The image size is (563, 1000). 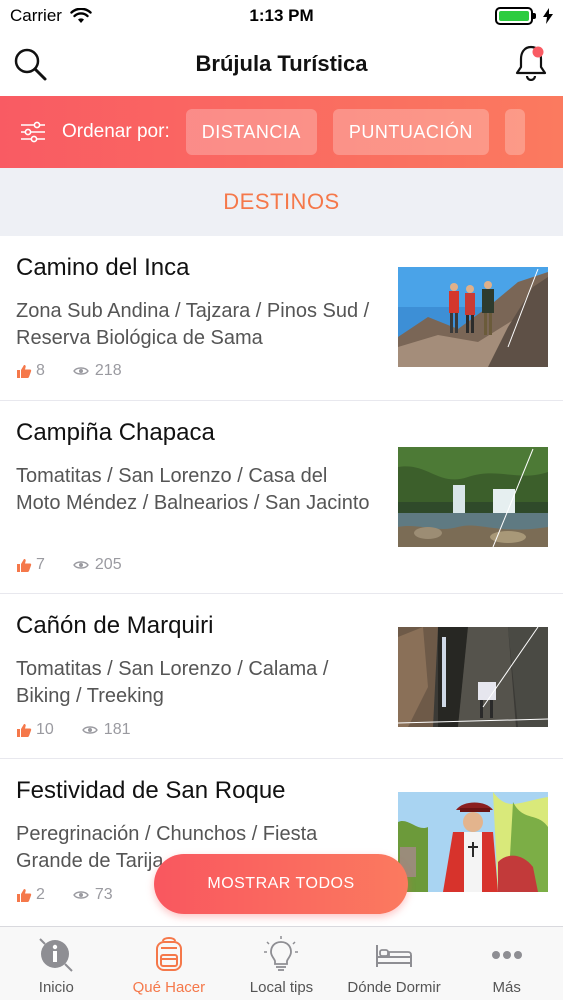 I want to click on likes-count: 7, so click(x=40, y=564).